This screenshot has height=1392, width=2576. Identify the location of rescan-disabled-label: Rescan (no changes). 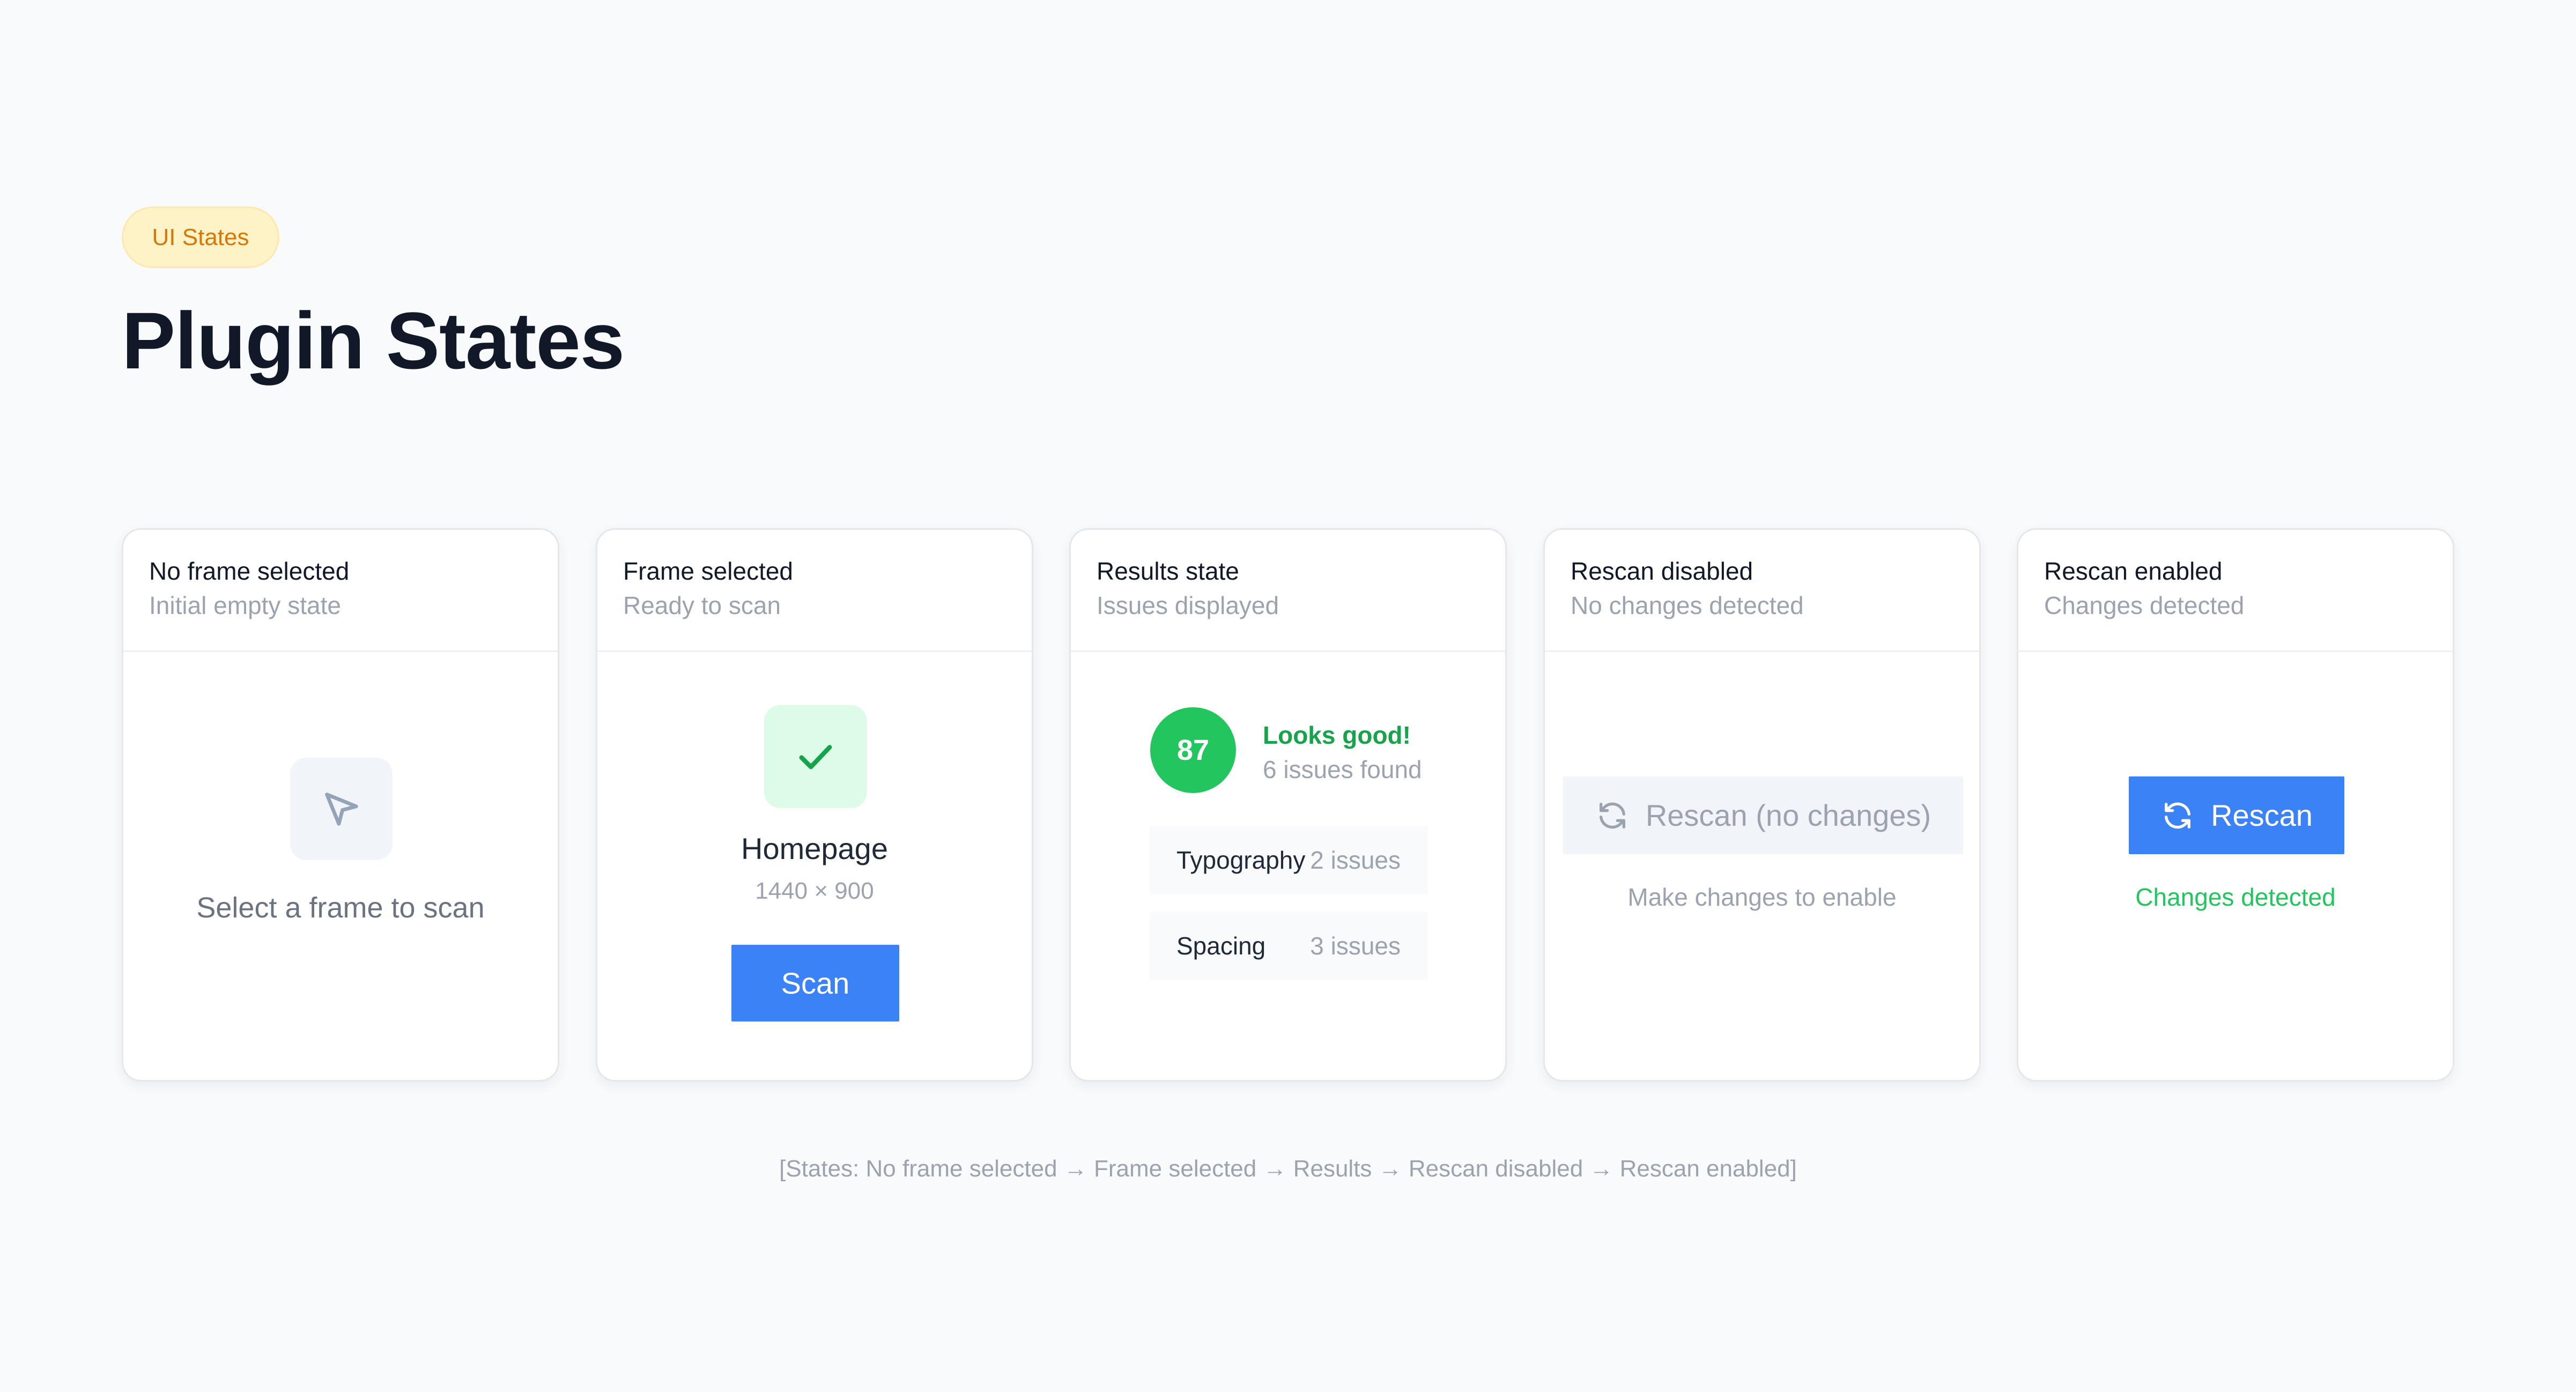
(1788, 815).